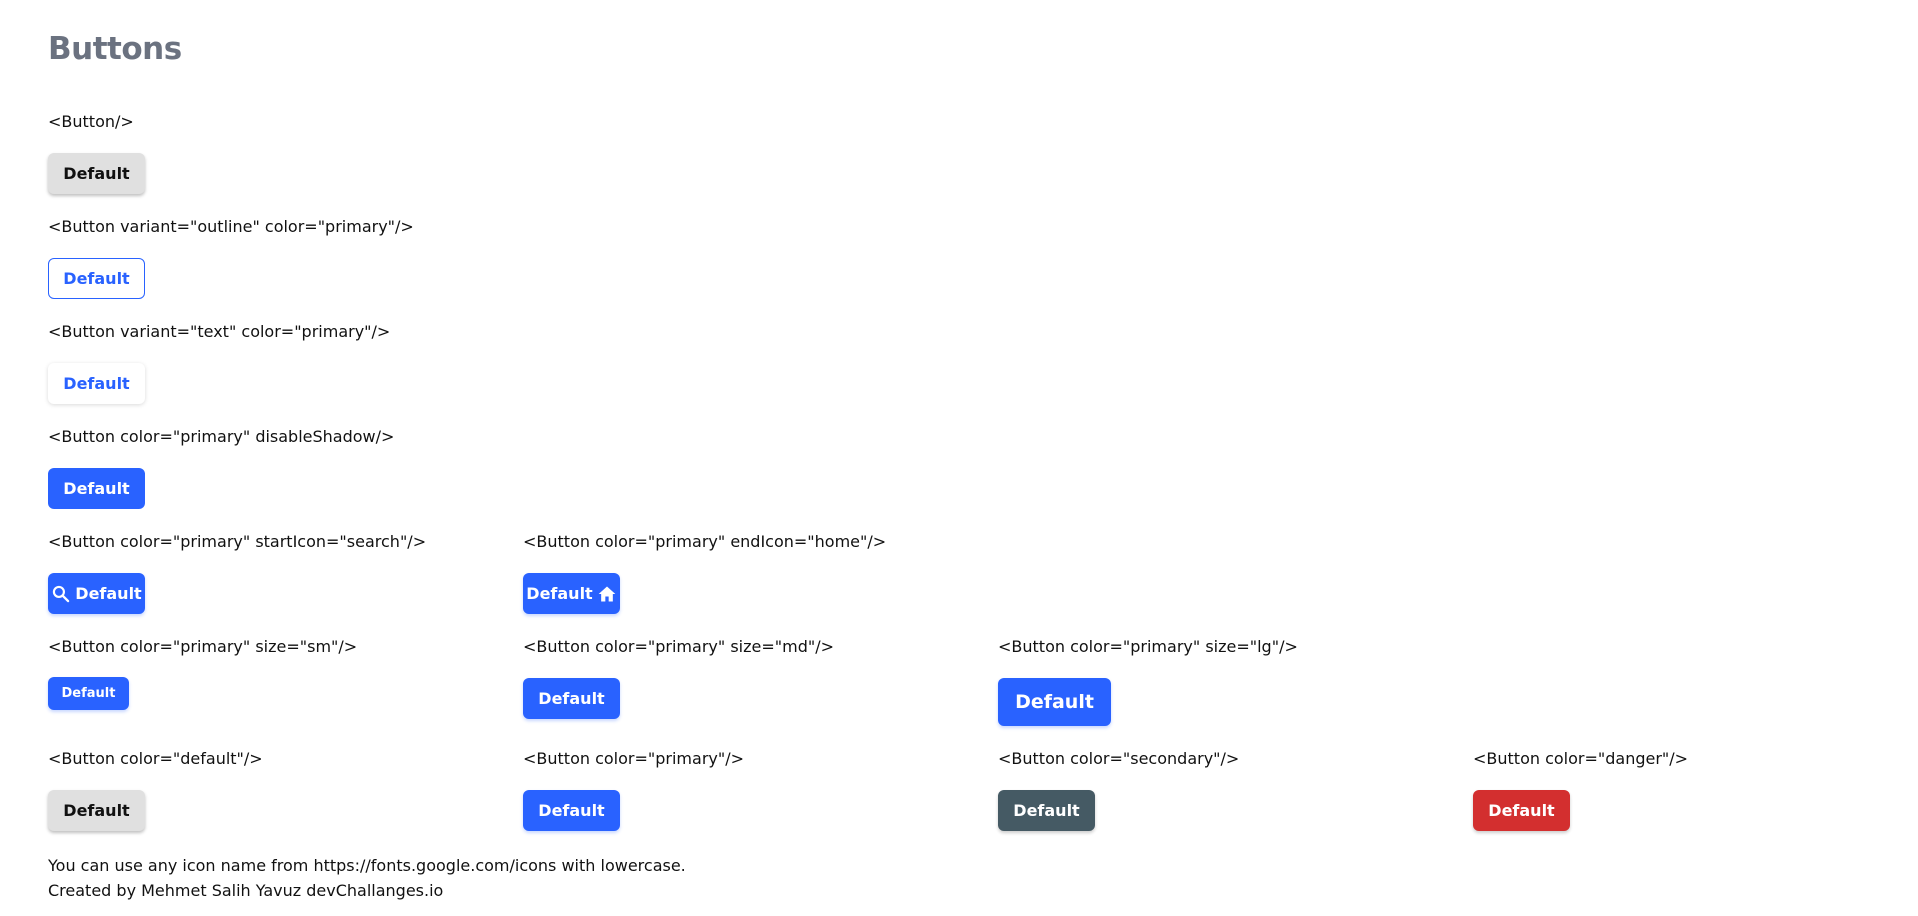 This screenshot has width=1918, height=916. What do you see at coordinates (203, 646) in the screenshot?
I see `code-label: <Button color="primary" size="sm"/>` at bounding box center [203, 646].